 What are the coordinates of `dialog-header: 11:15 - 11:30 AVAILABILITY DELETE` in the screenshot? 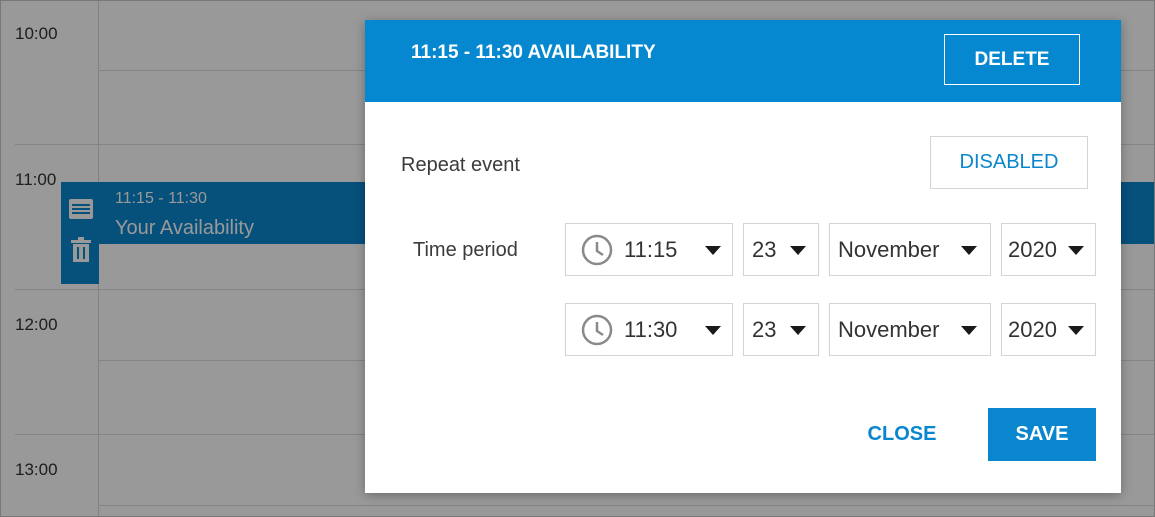 It's located at (743, 61).